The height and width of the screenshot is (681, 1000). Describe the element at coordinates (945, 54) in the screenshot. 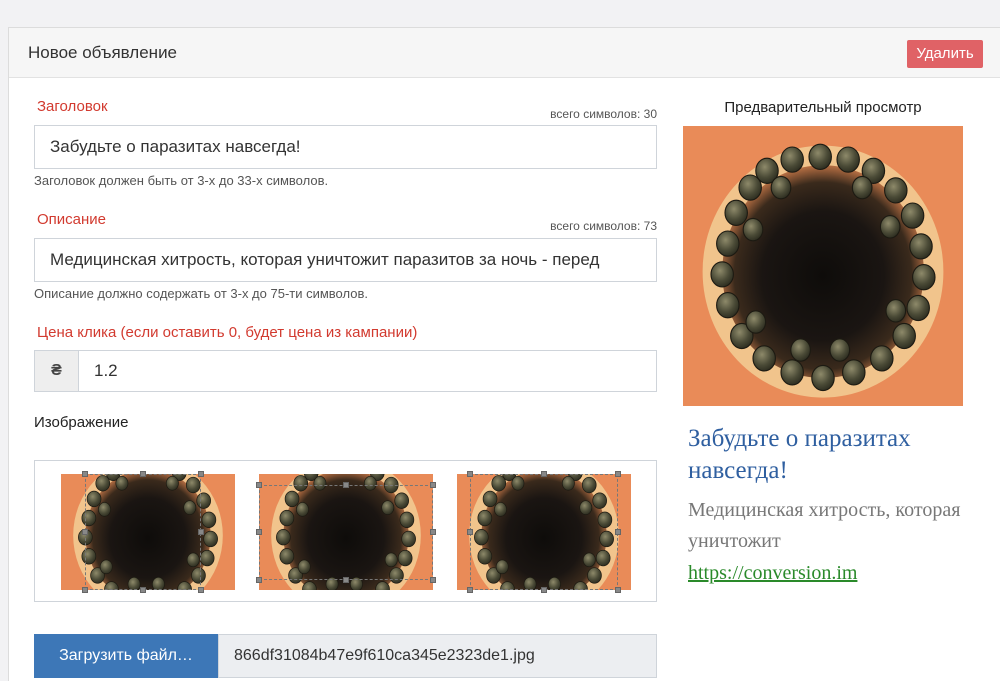

I see `delete-button: Удалить` at that location.